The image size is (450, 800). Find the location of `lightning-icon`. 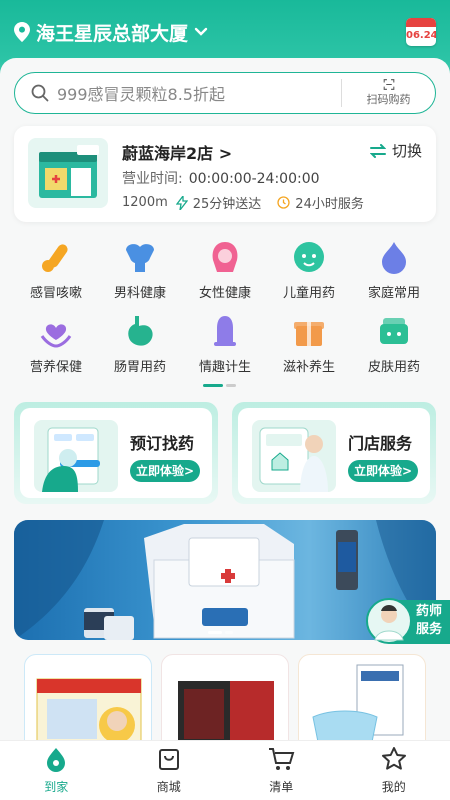

lightning-icon is located at coordinates (181, 202).